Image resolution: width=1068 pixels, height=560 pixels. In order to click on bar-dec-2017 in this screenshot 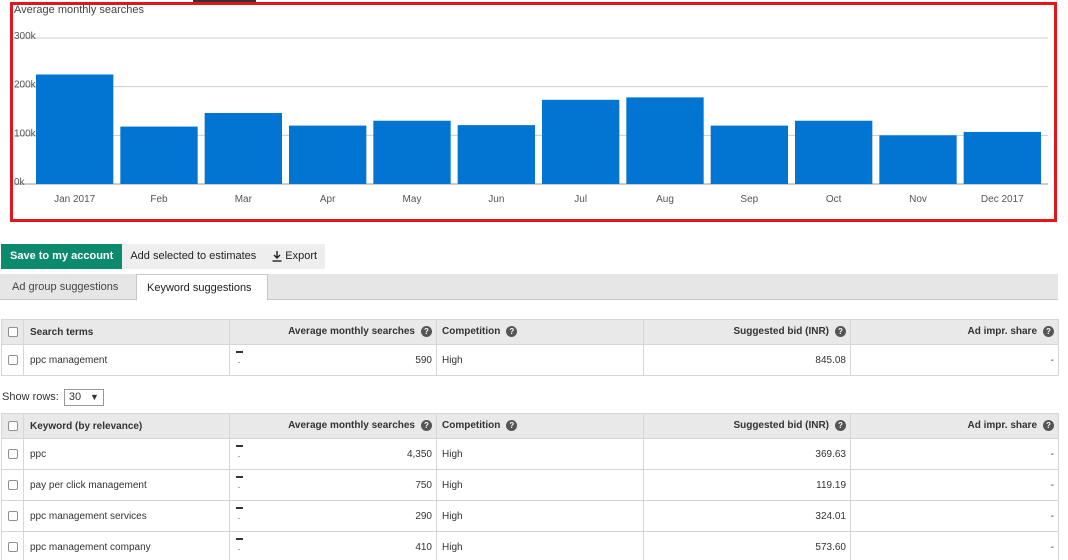, I will do `click(1002, 157)`.